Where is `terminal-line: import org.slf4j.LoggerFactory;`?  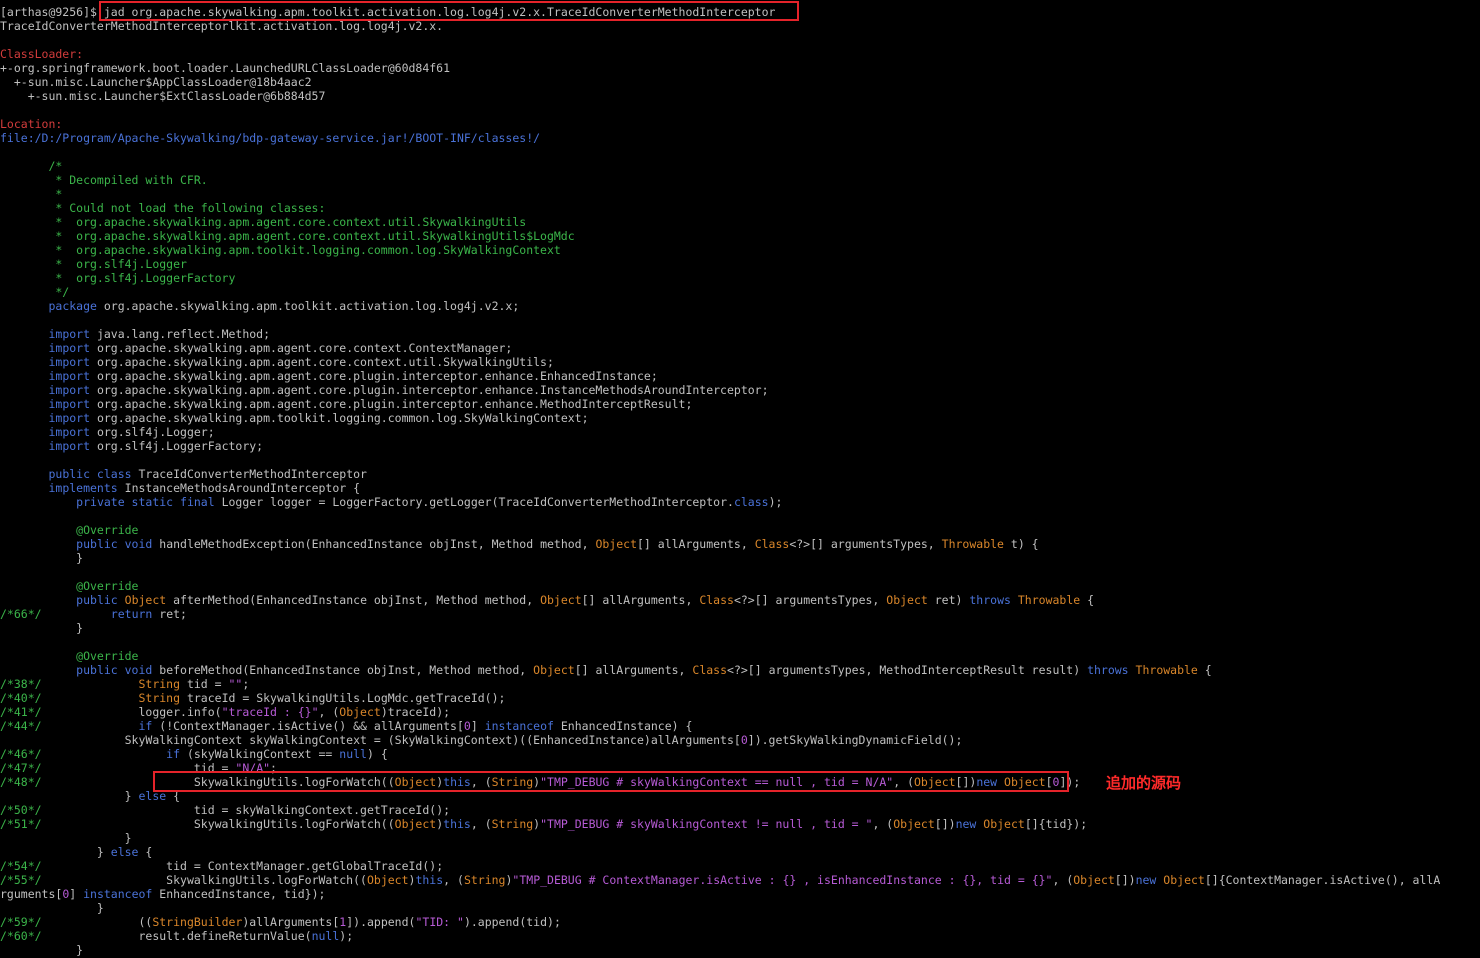
terminal-line: import org.slf4j.LoggerFactory; is located at coordinates (740, 446).